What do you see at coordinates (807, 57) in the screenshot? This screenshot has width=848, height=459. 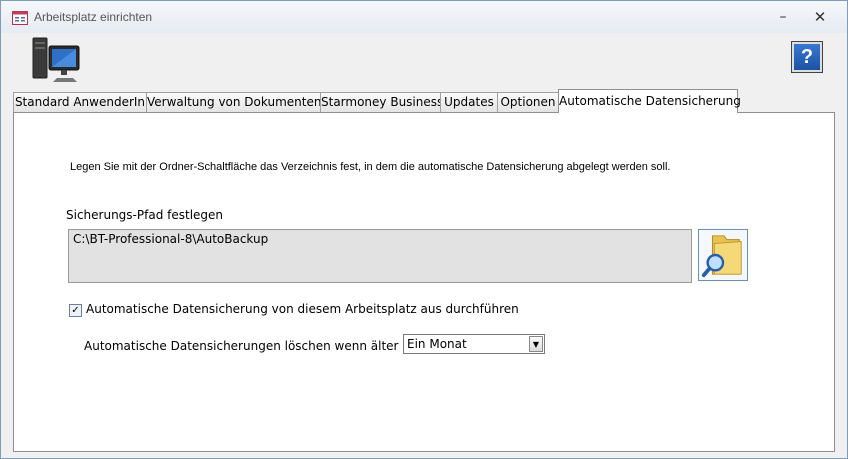 I see `help-button: ?` at bounding box center [807, 57].